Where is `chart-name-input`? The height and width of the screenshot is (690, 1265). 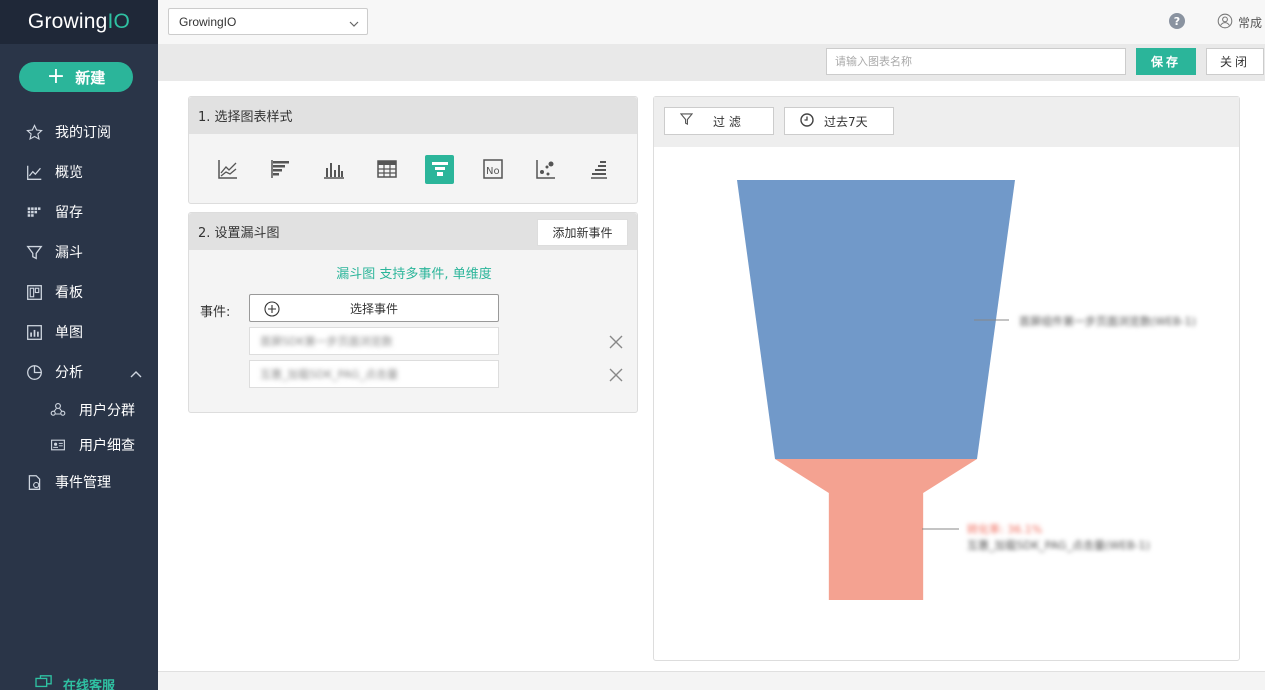 chart-name-input is located at coordinates (976, 61).